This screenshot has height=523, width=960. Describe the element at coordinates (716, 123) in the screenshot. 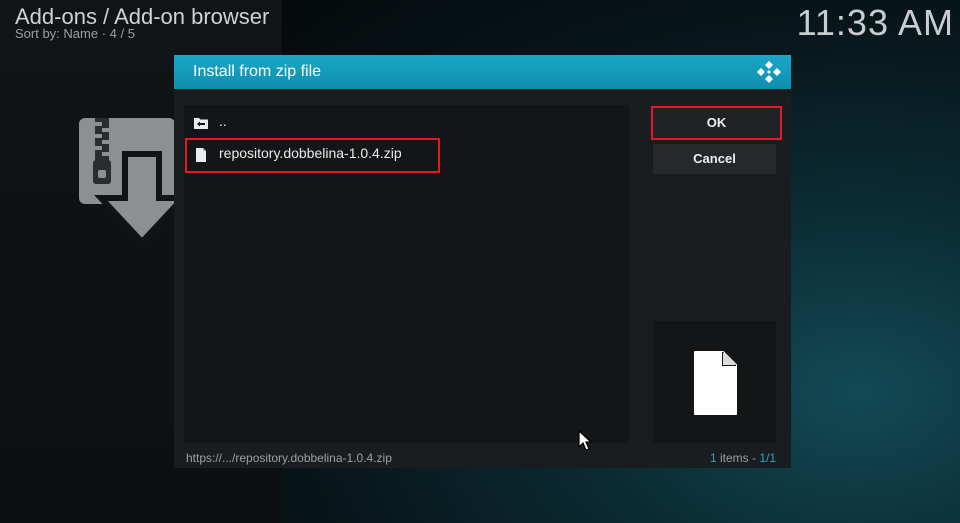

I see `ok-button: OK` at that location.